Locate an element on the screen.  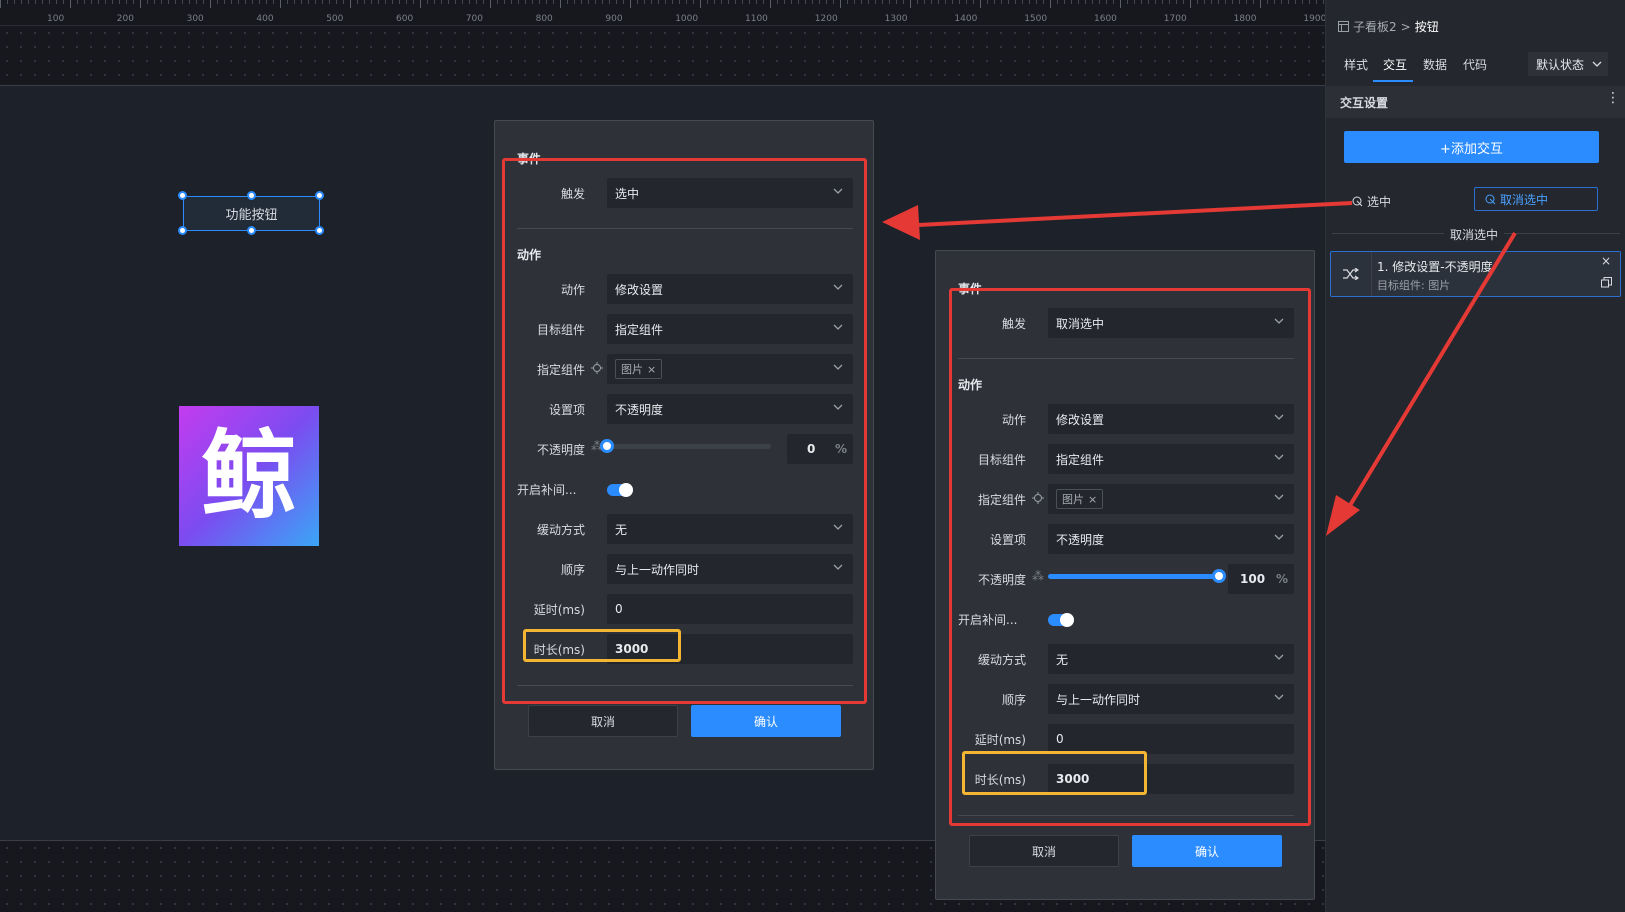
tab-code: 代码 is located at coordinates (1475, 64).